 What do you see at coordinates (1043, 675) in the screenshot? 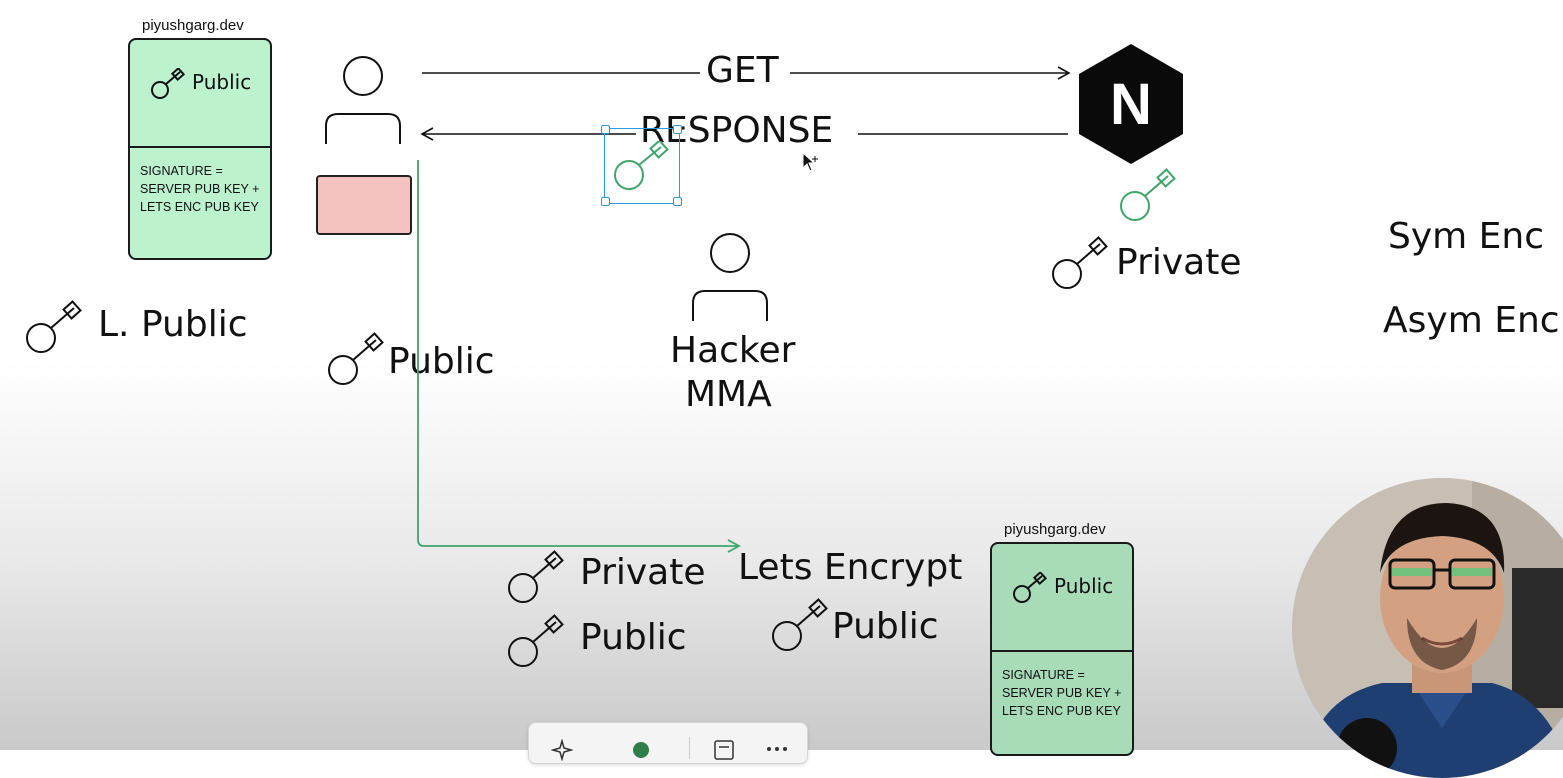
I see `signature-line: SIGNATURE =` at bounding box center [1043, 675].